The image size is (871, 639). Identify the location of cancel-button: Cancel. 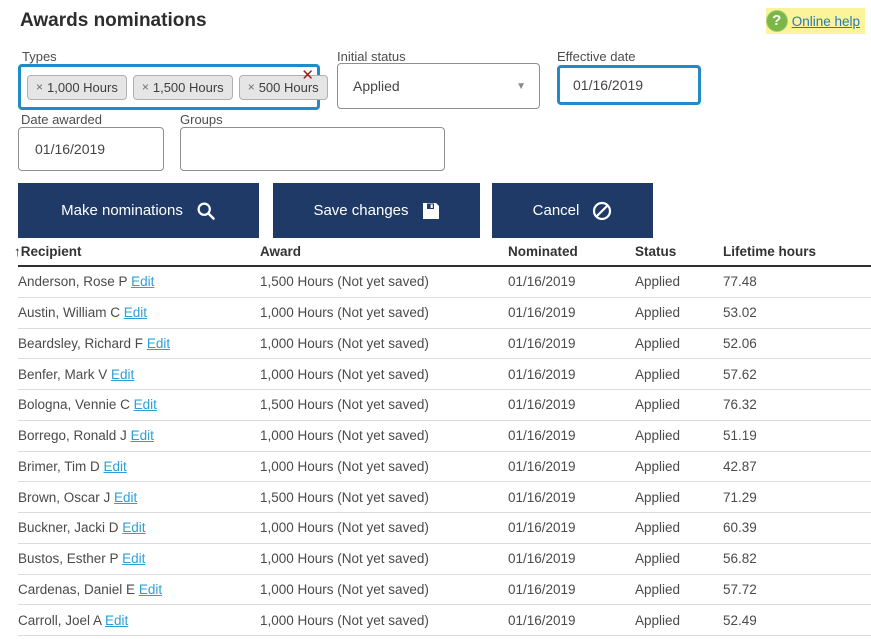
(572, 210).